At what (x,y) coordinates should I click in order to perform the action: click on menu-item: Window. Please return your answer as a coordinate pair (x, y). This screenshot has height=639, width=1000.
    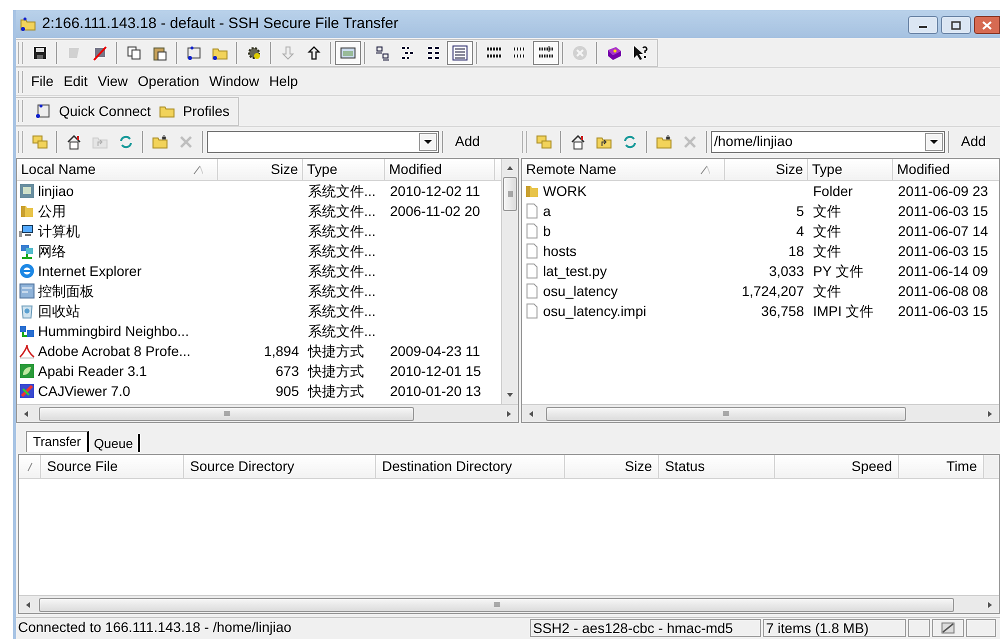
    Looking at the image, I should click on (234, 81).